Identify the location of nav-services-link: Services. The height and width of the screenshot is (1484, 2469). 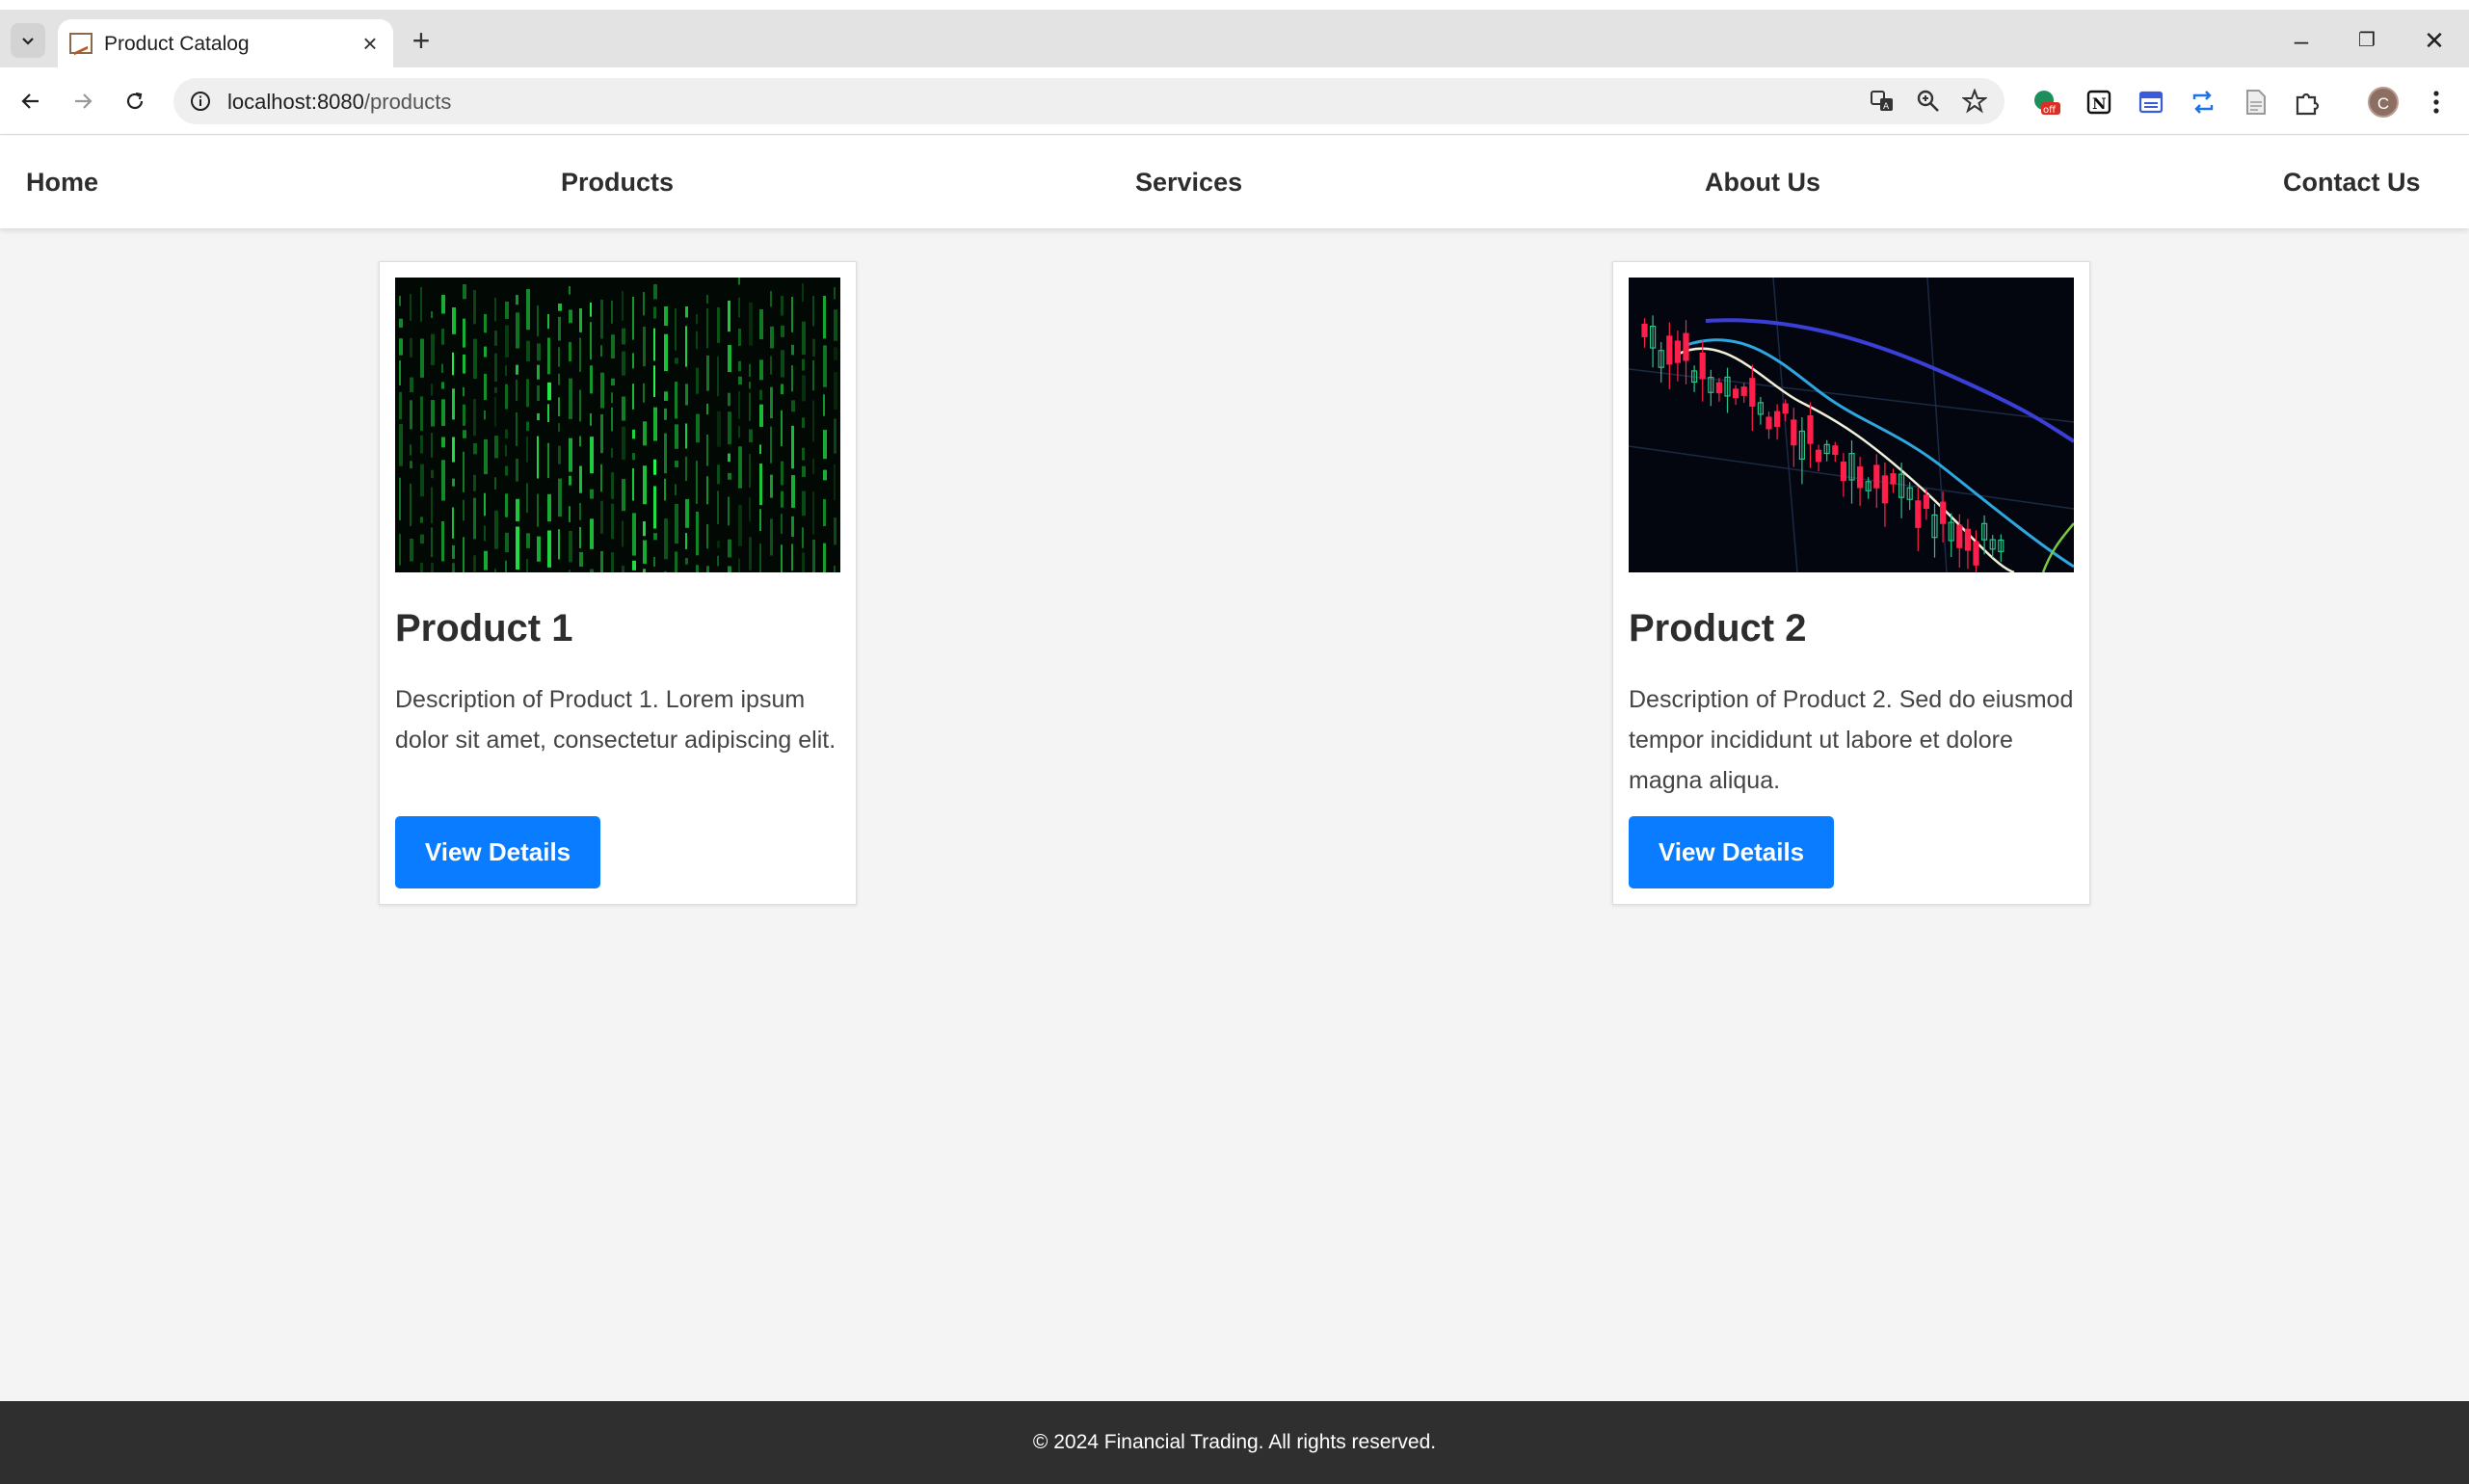
(1188, 183).